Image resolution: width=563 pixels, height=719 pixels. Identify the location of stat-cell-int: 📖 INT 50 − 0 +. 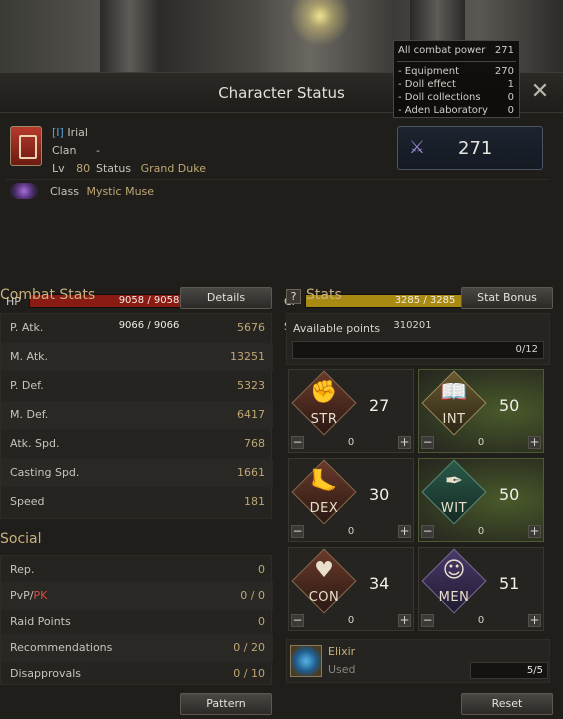
(481, 411).